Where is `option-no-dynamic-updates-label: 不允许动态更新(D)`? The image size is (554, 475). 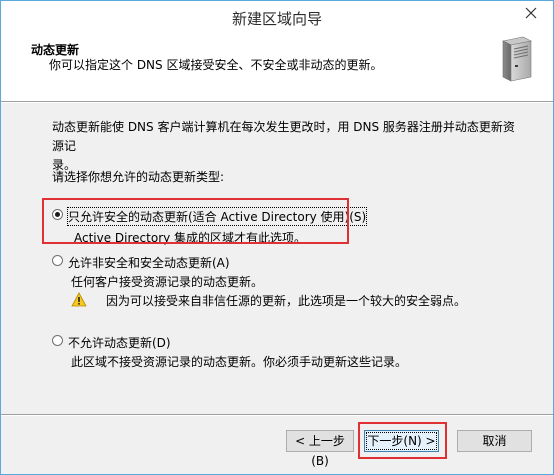
option-no-dynamic-updates-label: 不允许动态更新(D) is located at coordinates (119, 342).